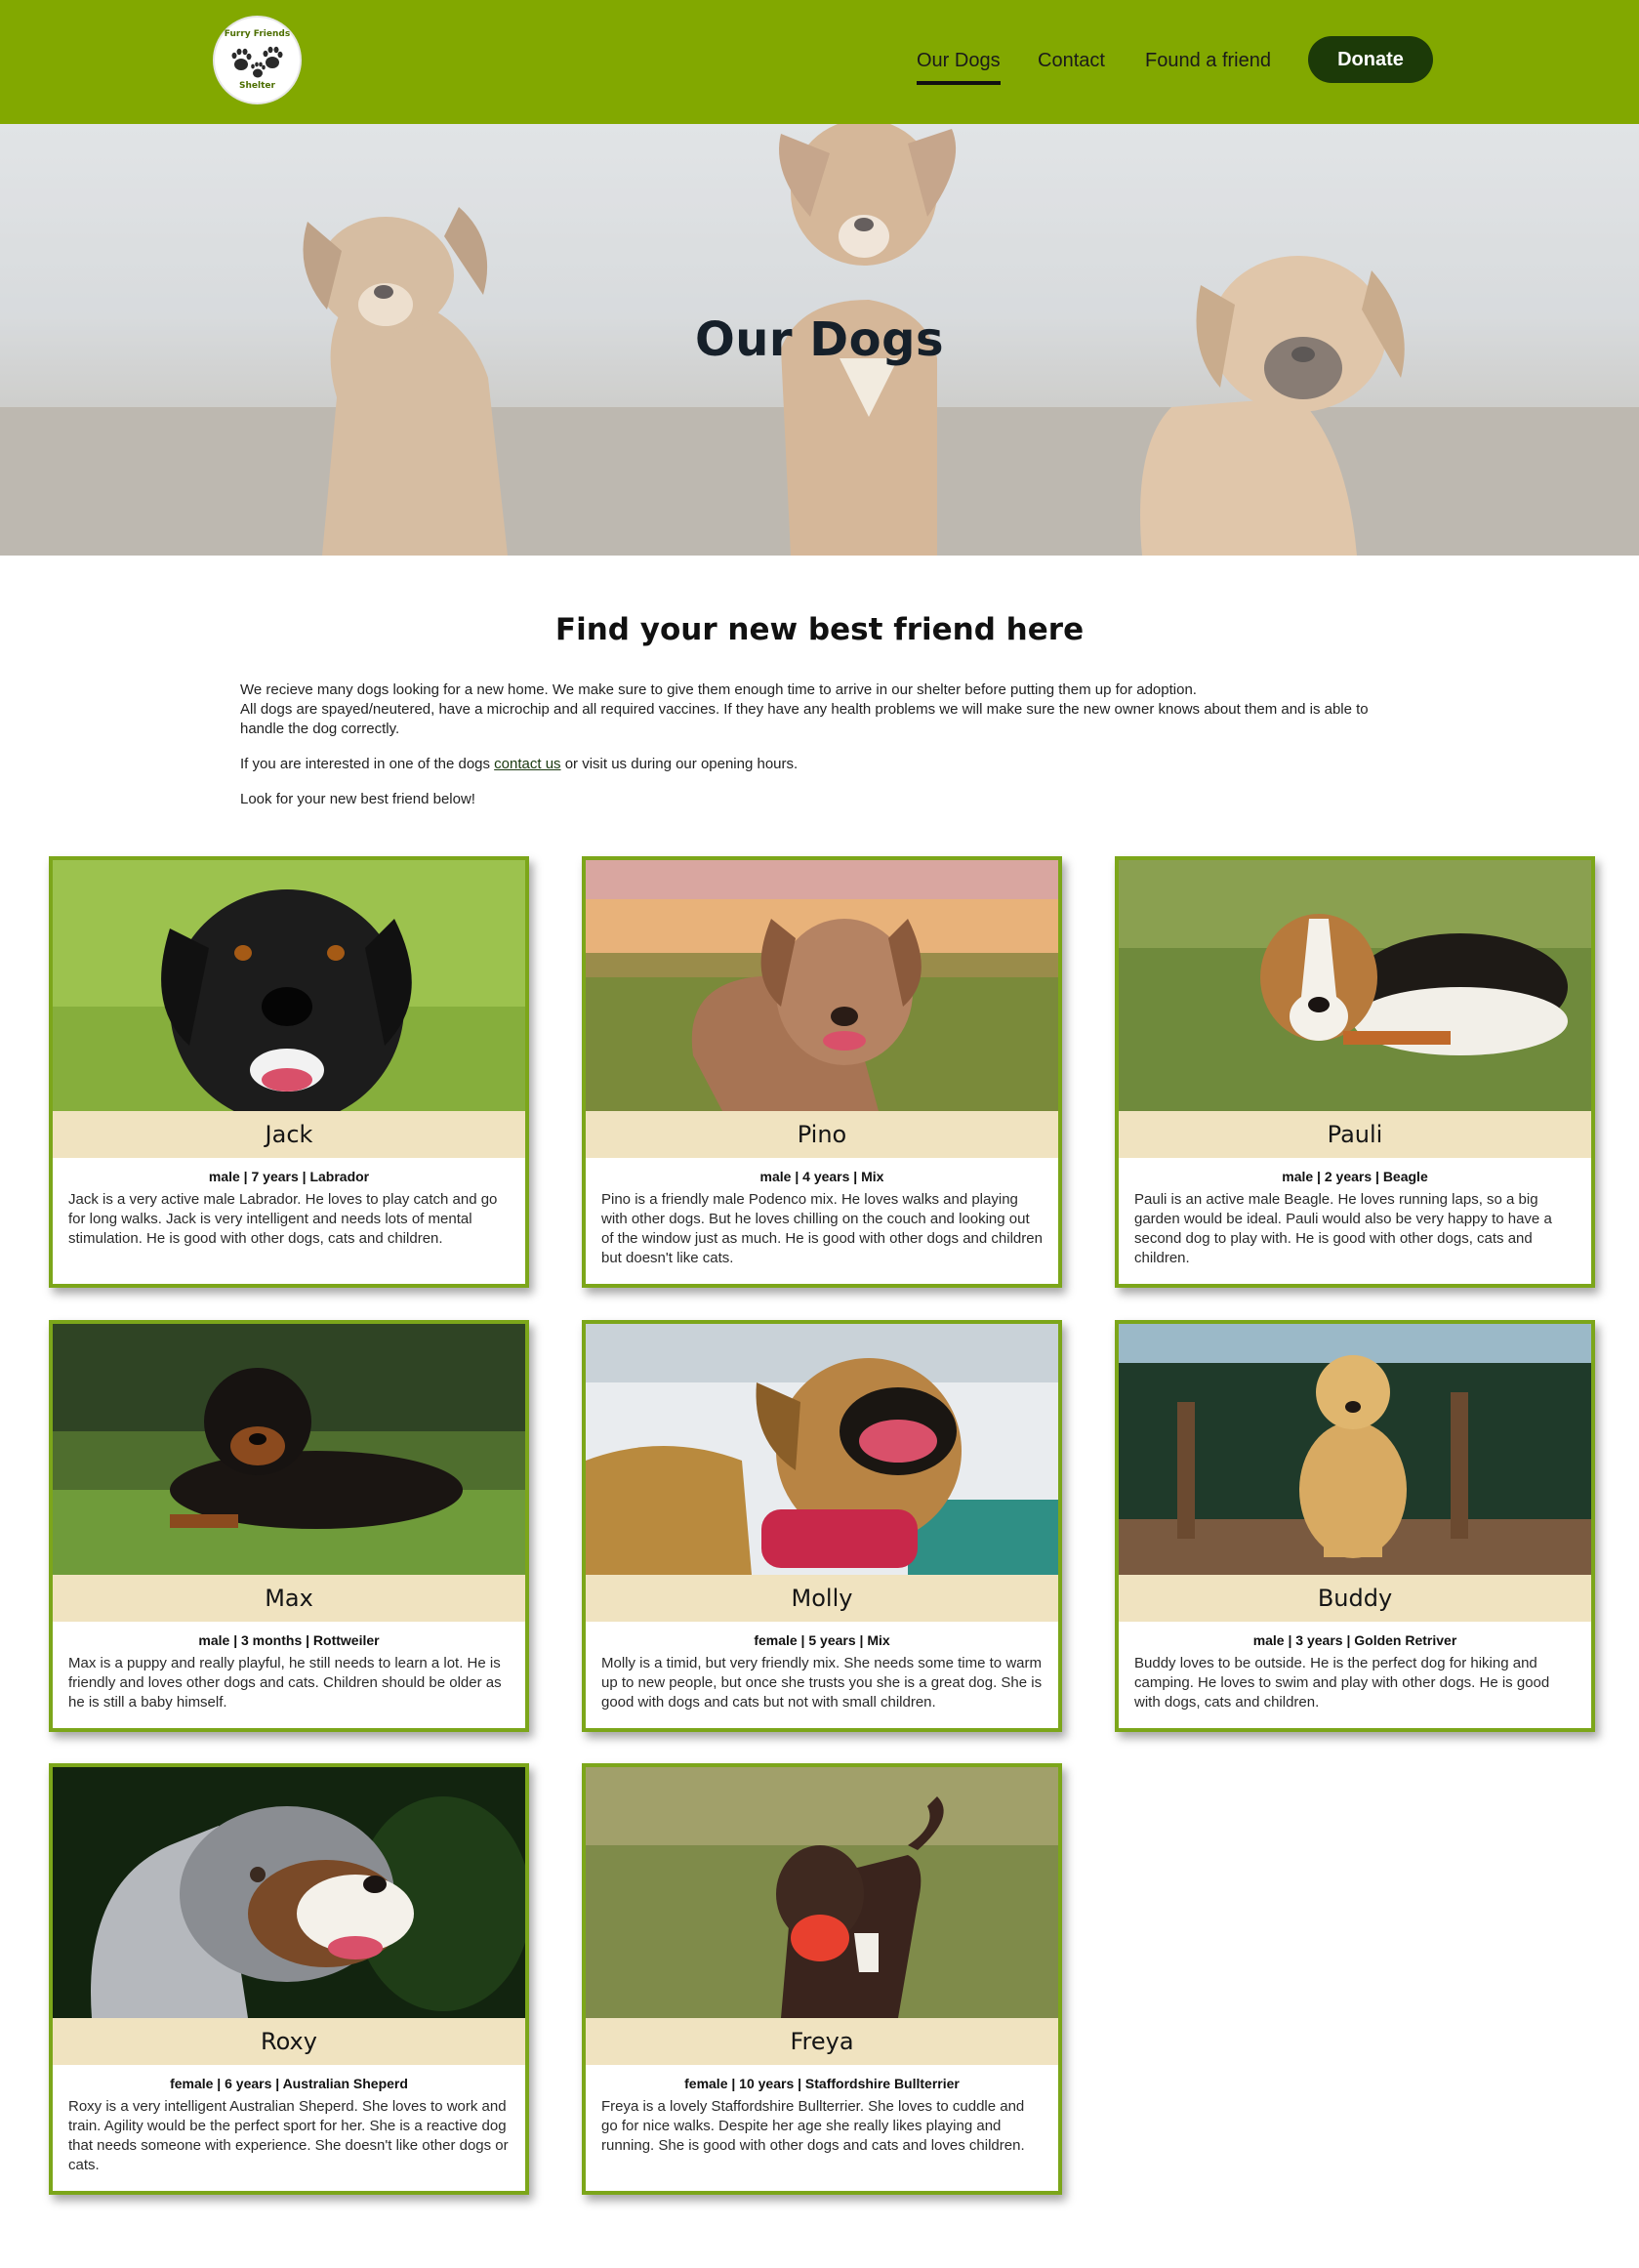  What do you see at coordinates (367, 764) in the screenshot?
I see `intro-paragraph-2-before: If you are interested in one of the dogs` at bounding box center [367, 764].